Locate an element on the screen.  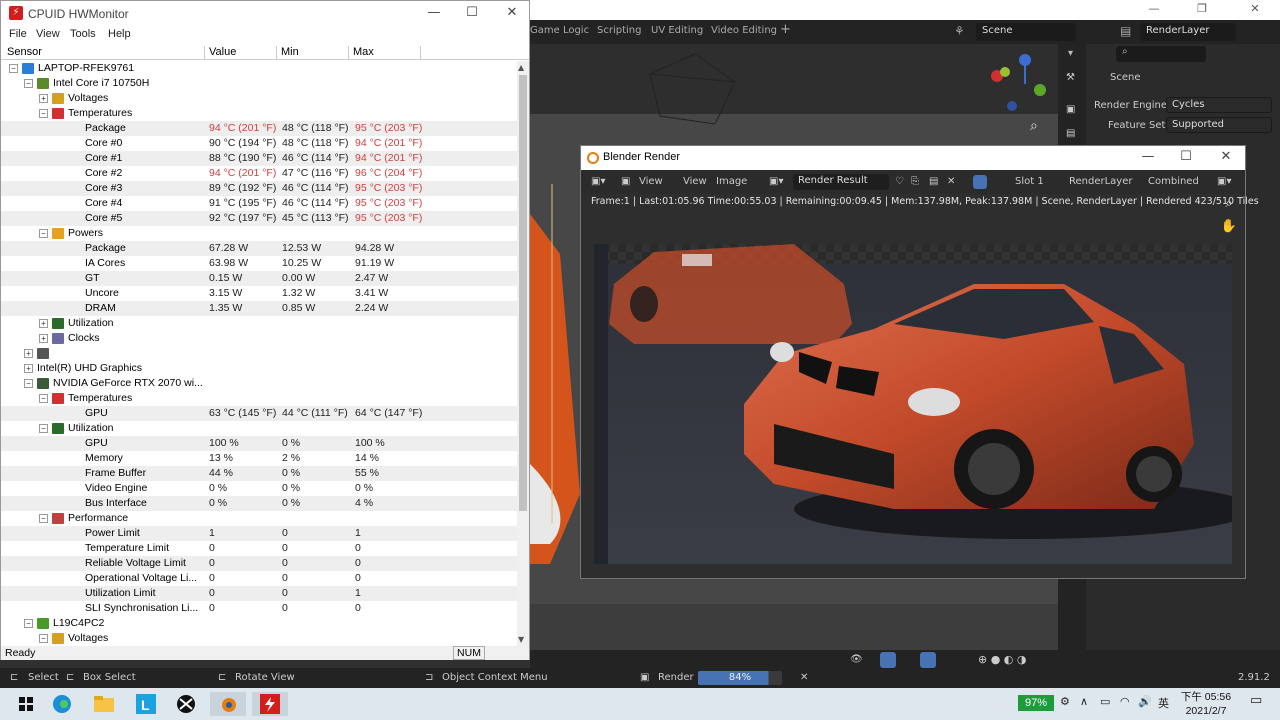
launcher-l-icon: L is located at coordinates (146, 704).